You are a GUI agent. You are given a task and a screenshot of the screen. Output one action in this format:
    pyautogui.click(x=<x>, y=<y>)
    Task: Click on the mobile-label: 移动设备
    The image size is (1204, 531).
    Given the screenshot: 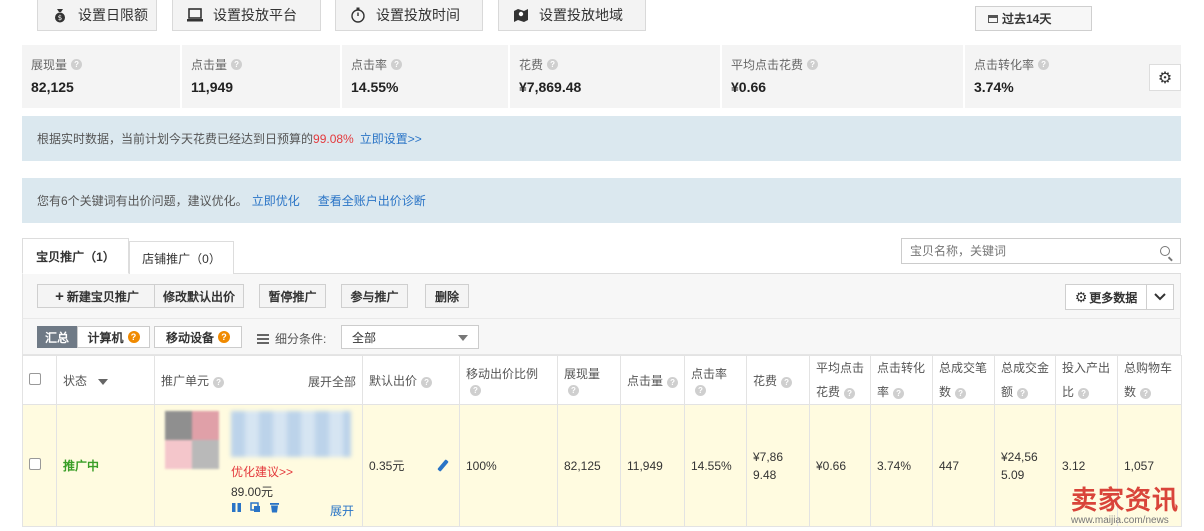 What is the action you would take?
    pyautogui.click(x=189, y=337)
    